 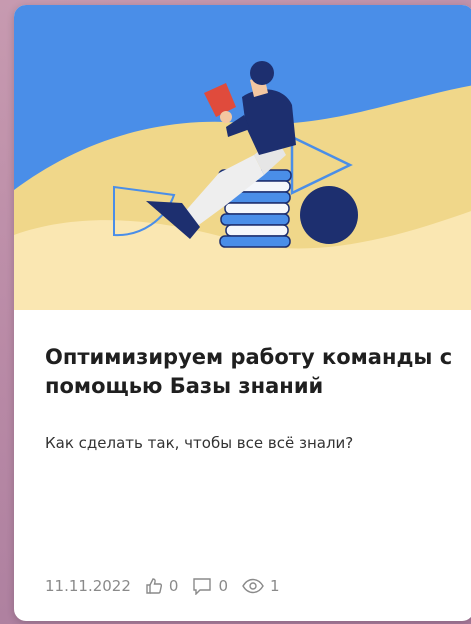 I want to click on views-counter: 1, so click(x=261, y=586).